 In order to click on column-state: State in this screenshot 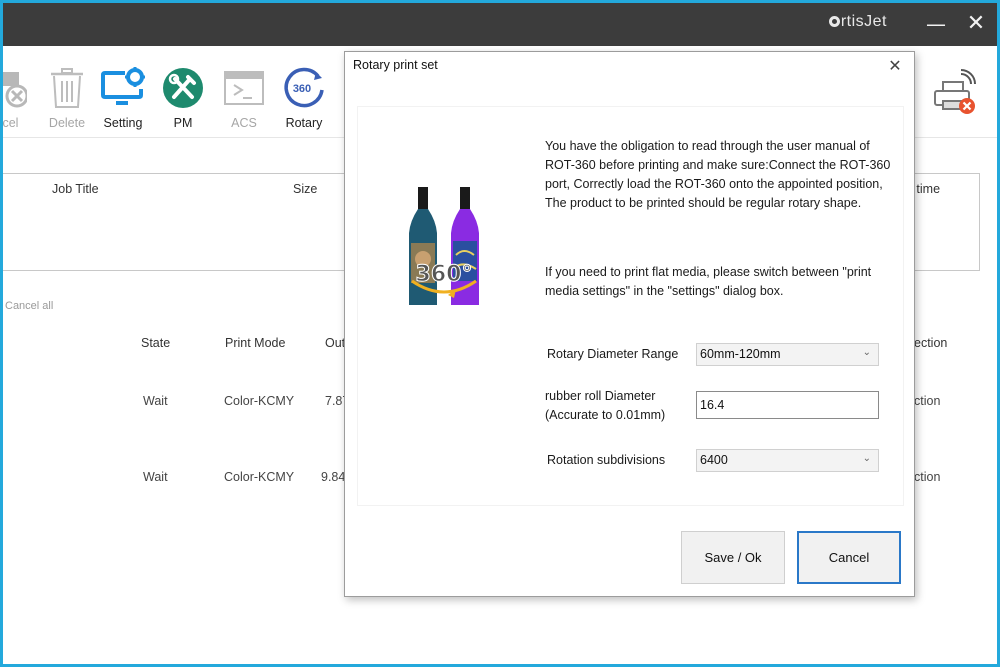, I will do `click(156, 343)`.